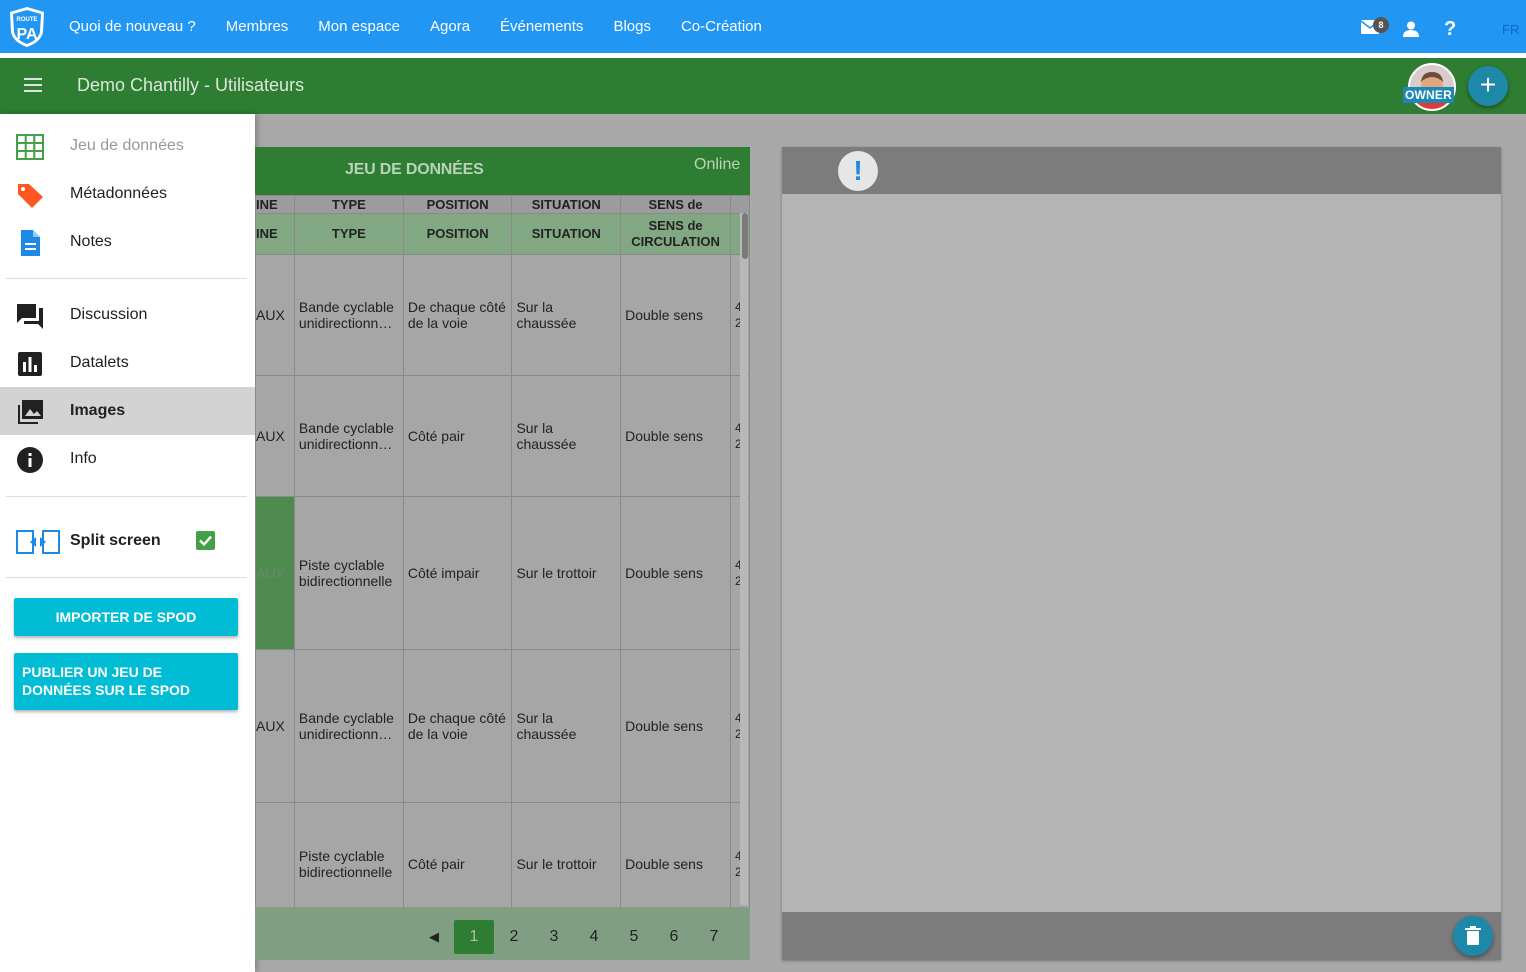 The width and height of the screenshot is (1526, 972). I want to click on sidebar-item-label: Discussion, so click(109, 314).